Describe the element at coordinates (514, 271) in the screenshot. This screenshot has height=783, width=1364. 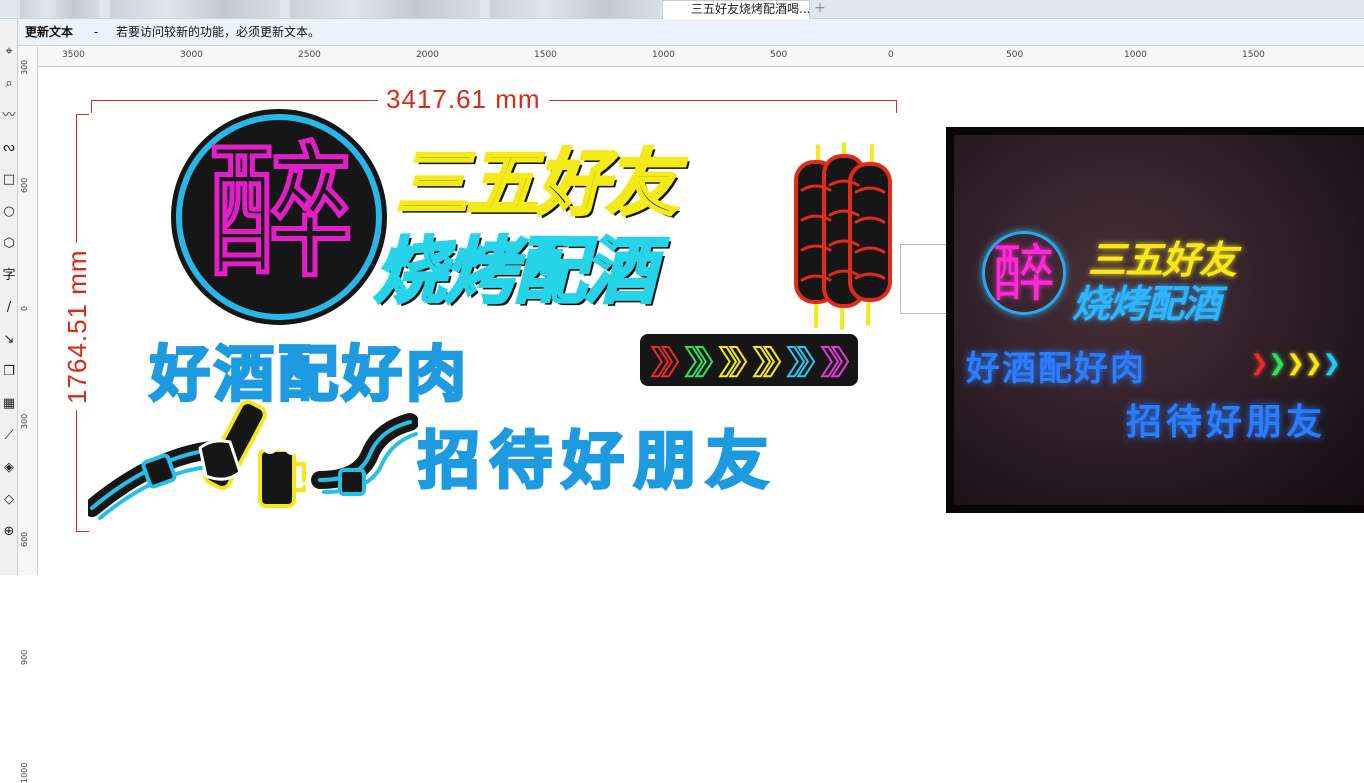
I see `sign-line-bbq: 烧烤配酒` at that location.